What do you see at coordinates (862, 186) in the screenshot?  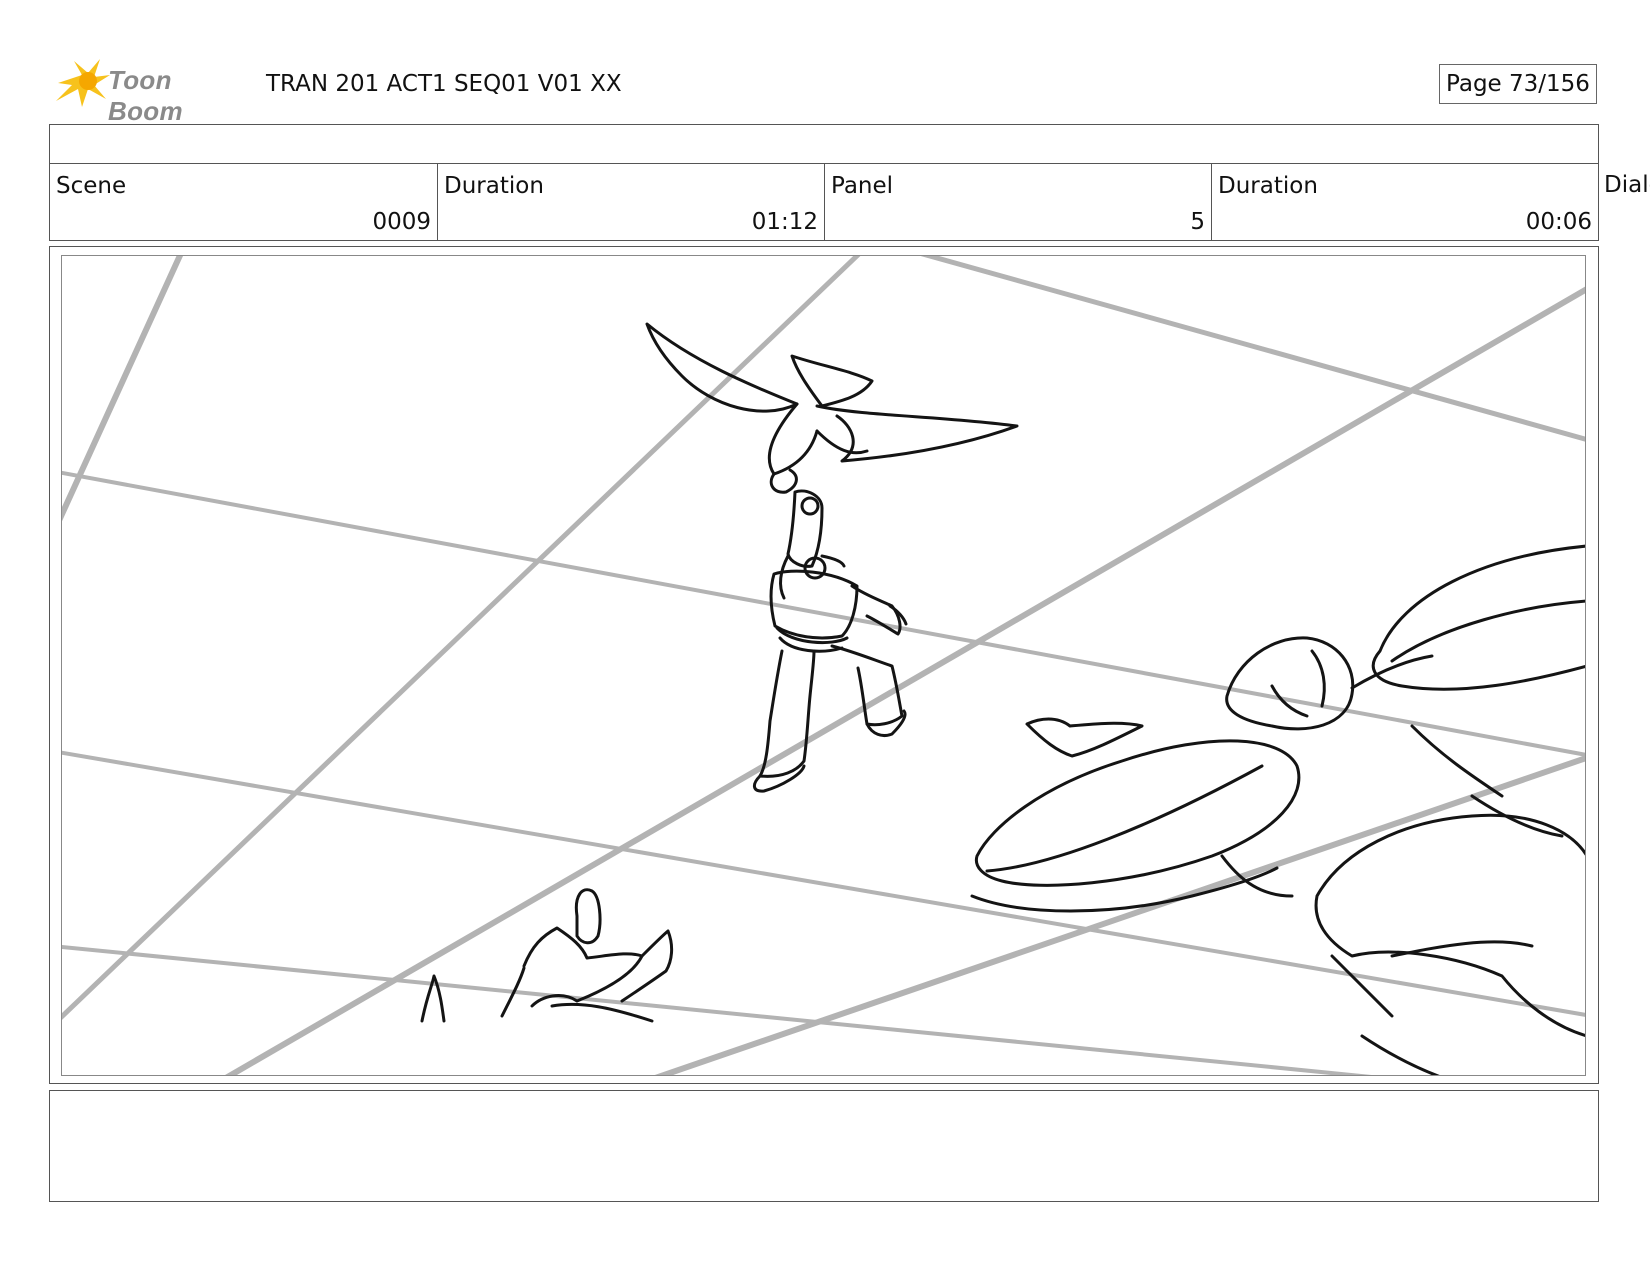 I see `panel-label: Panel` at bounding box center [862, 186].